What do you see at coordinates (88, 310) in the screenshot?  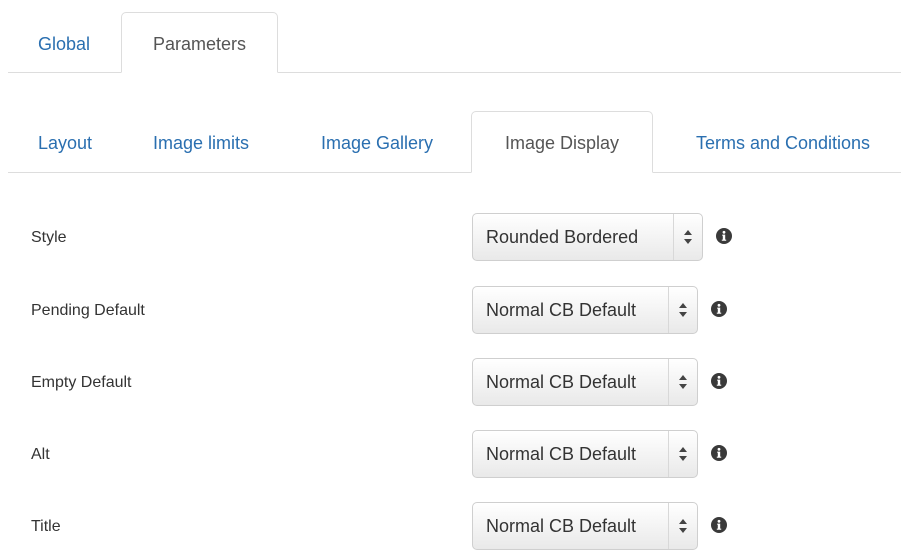 I see `pending-default-label: Pending Default` at bounding box center [88, 310].